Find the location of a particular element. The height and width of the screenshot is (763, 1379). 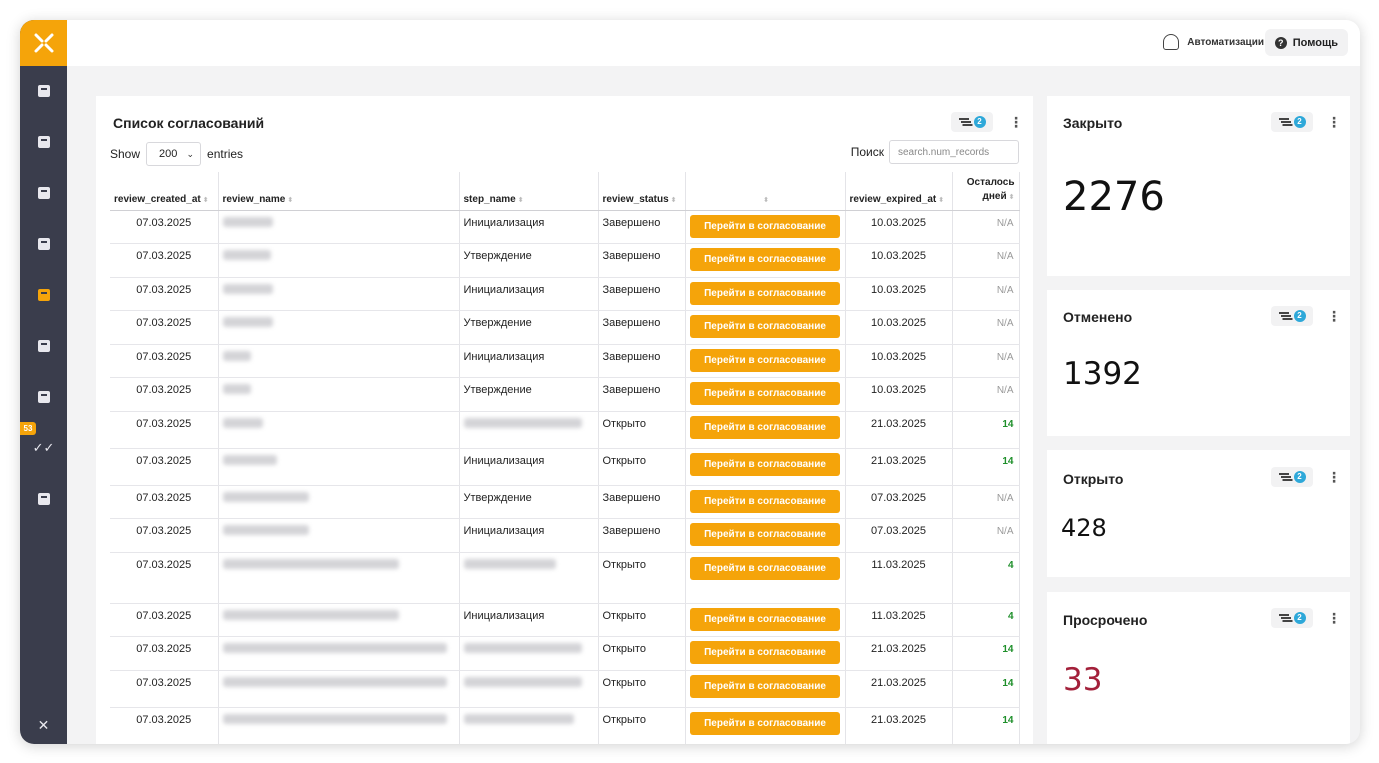

cell-step: Инициализация is located at coordinates (529, 467).